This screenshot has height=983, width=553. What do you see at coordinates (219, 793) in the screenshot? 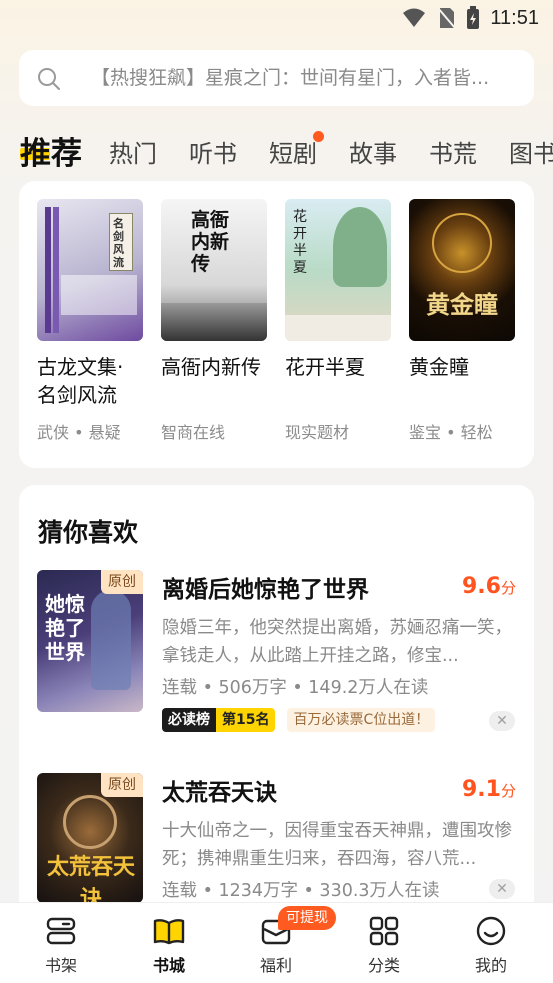
I see `book-title: 太荒吞天诀` at bounding box center [219, 793].